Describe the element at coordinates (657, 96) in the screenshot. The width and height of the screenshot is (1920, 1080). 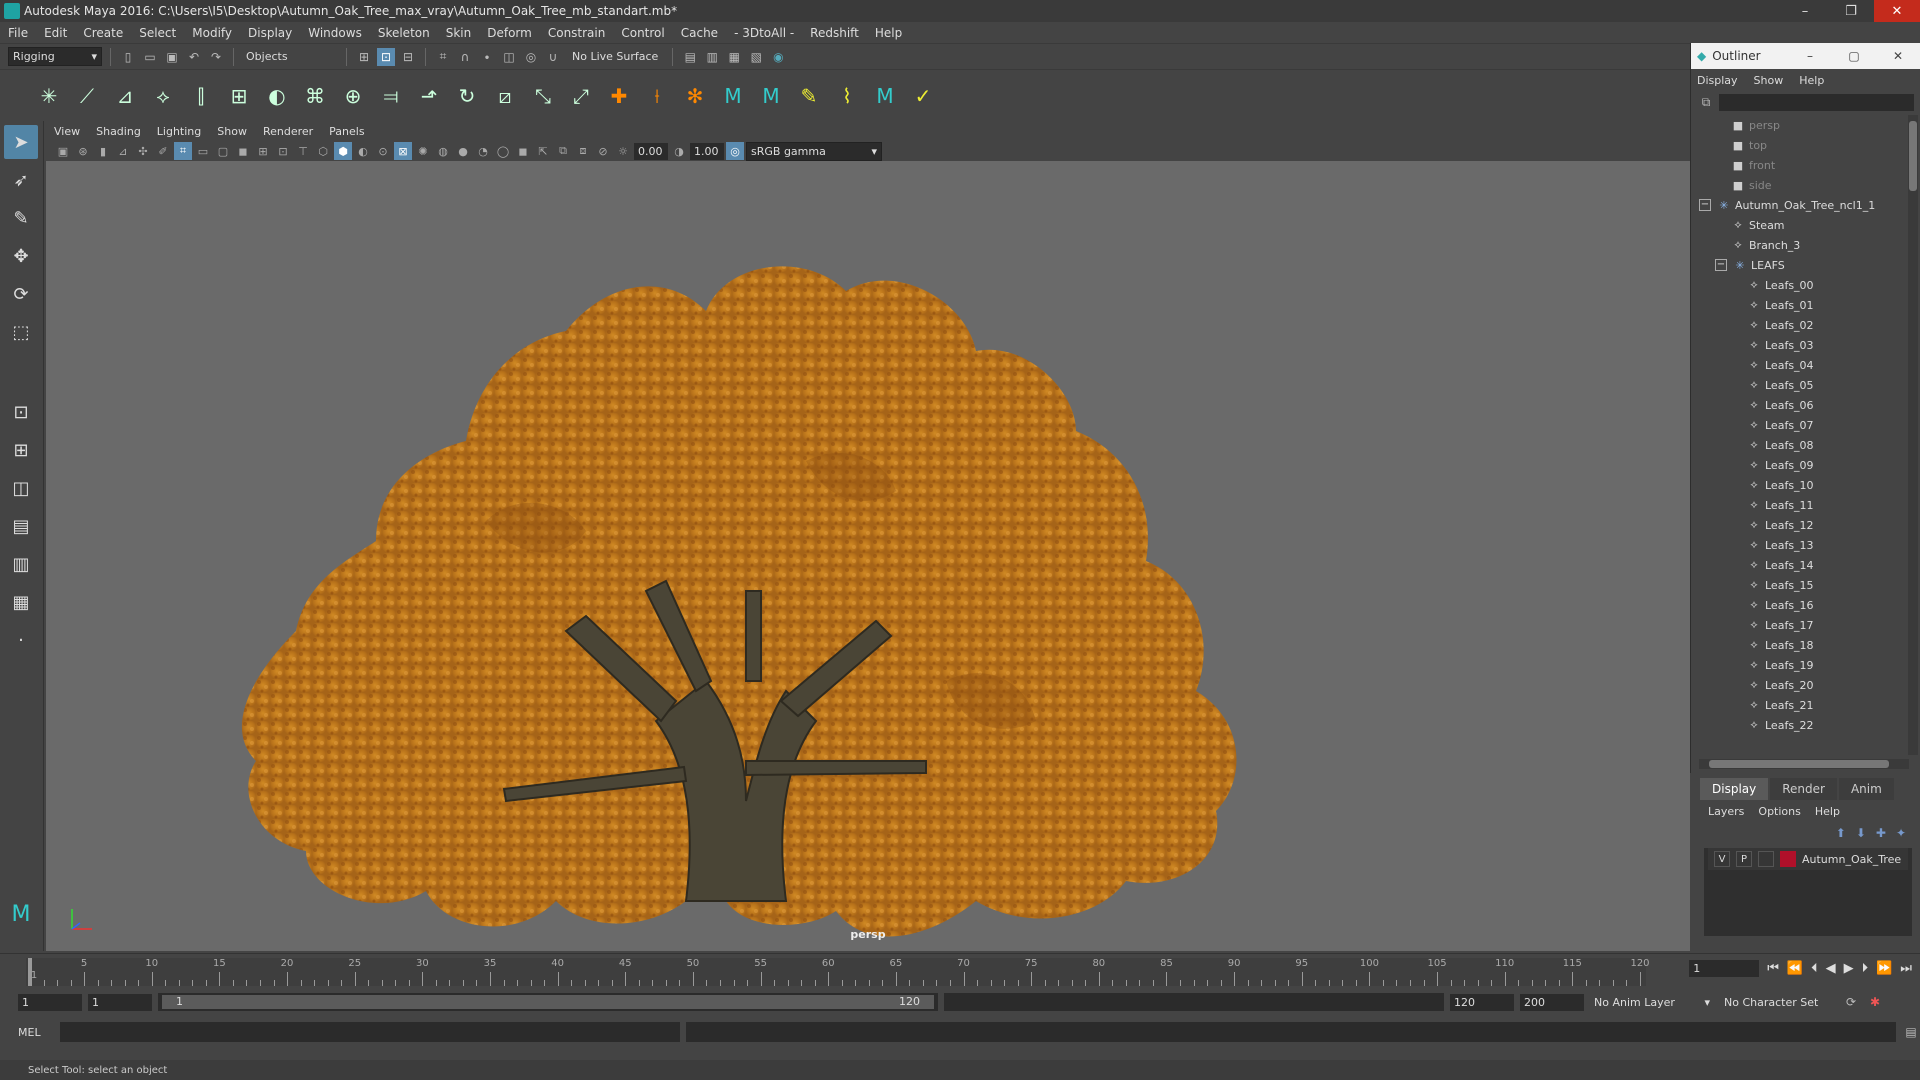
I see `set-driven-key-icon: ⟊` at that location.